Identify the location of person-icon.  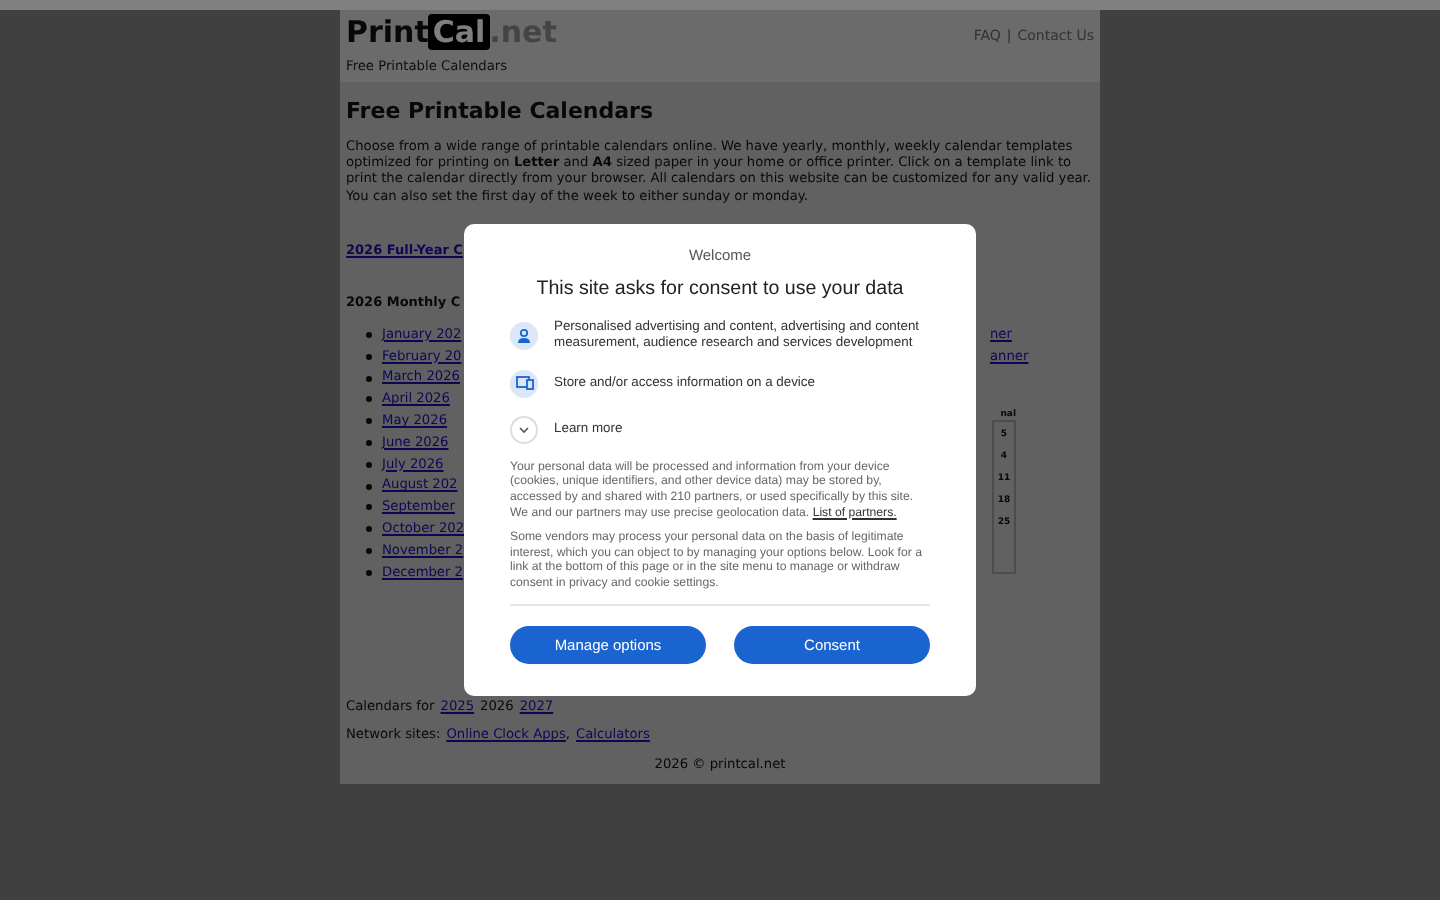
(524, 336).